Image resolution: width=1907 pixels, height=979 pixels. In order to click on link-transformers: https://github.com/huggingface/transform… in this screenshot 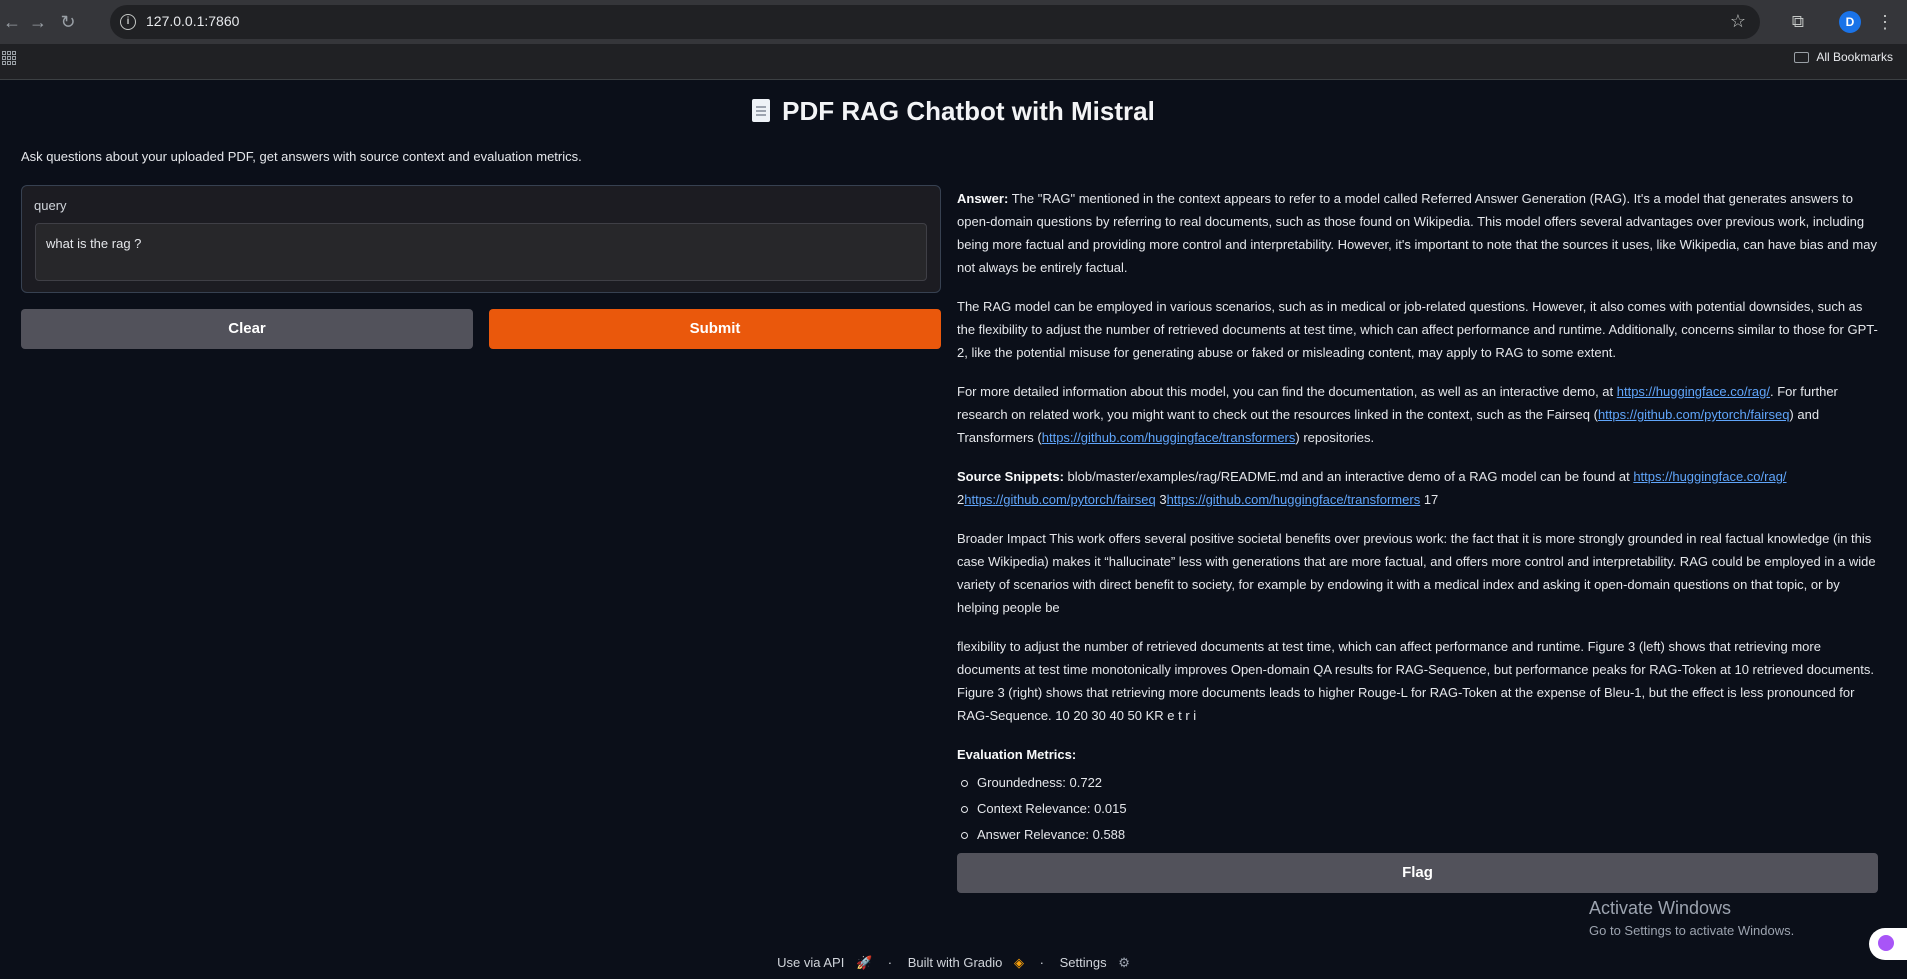, I will do `click(1169, 437)`.